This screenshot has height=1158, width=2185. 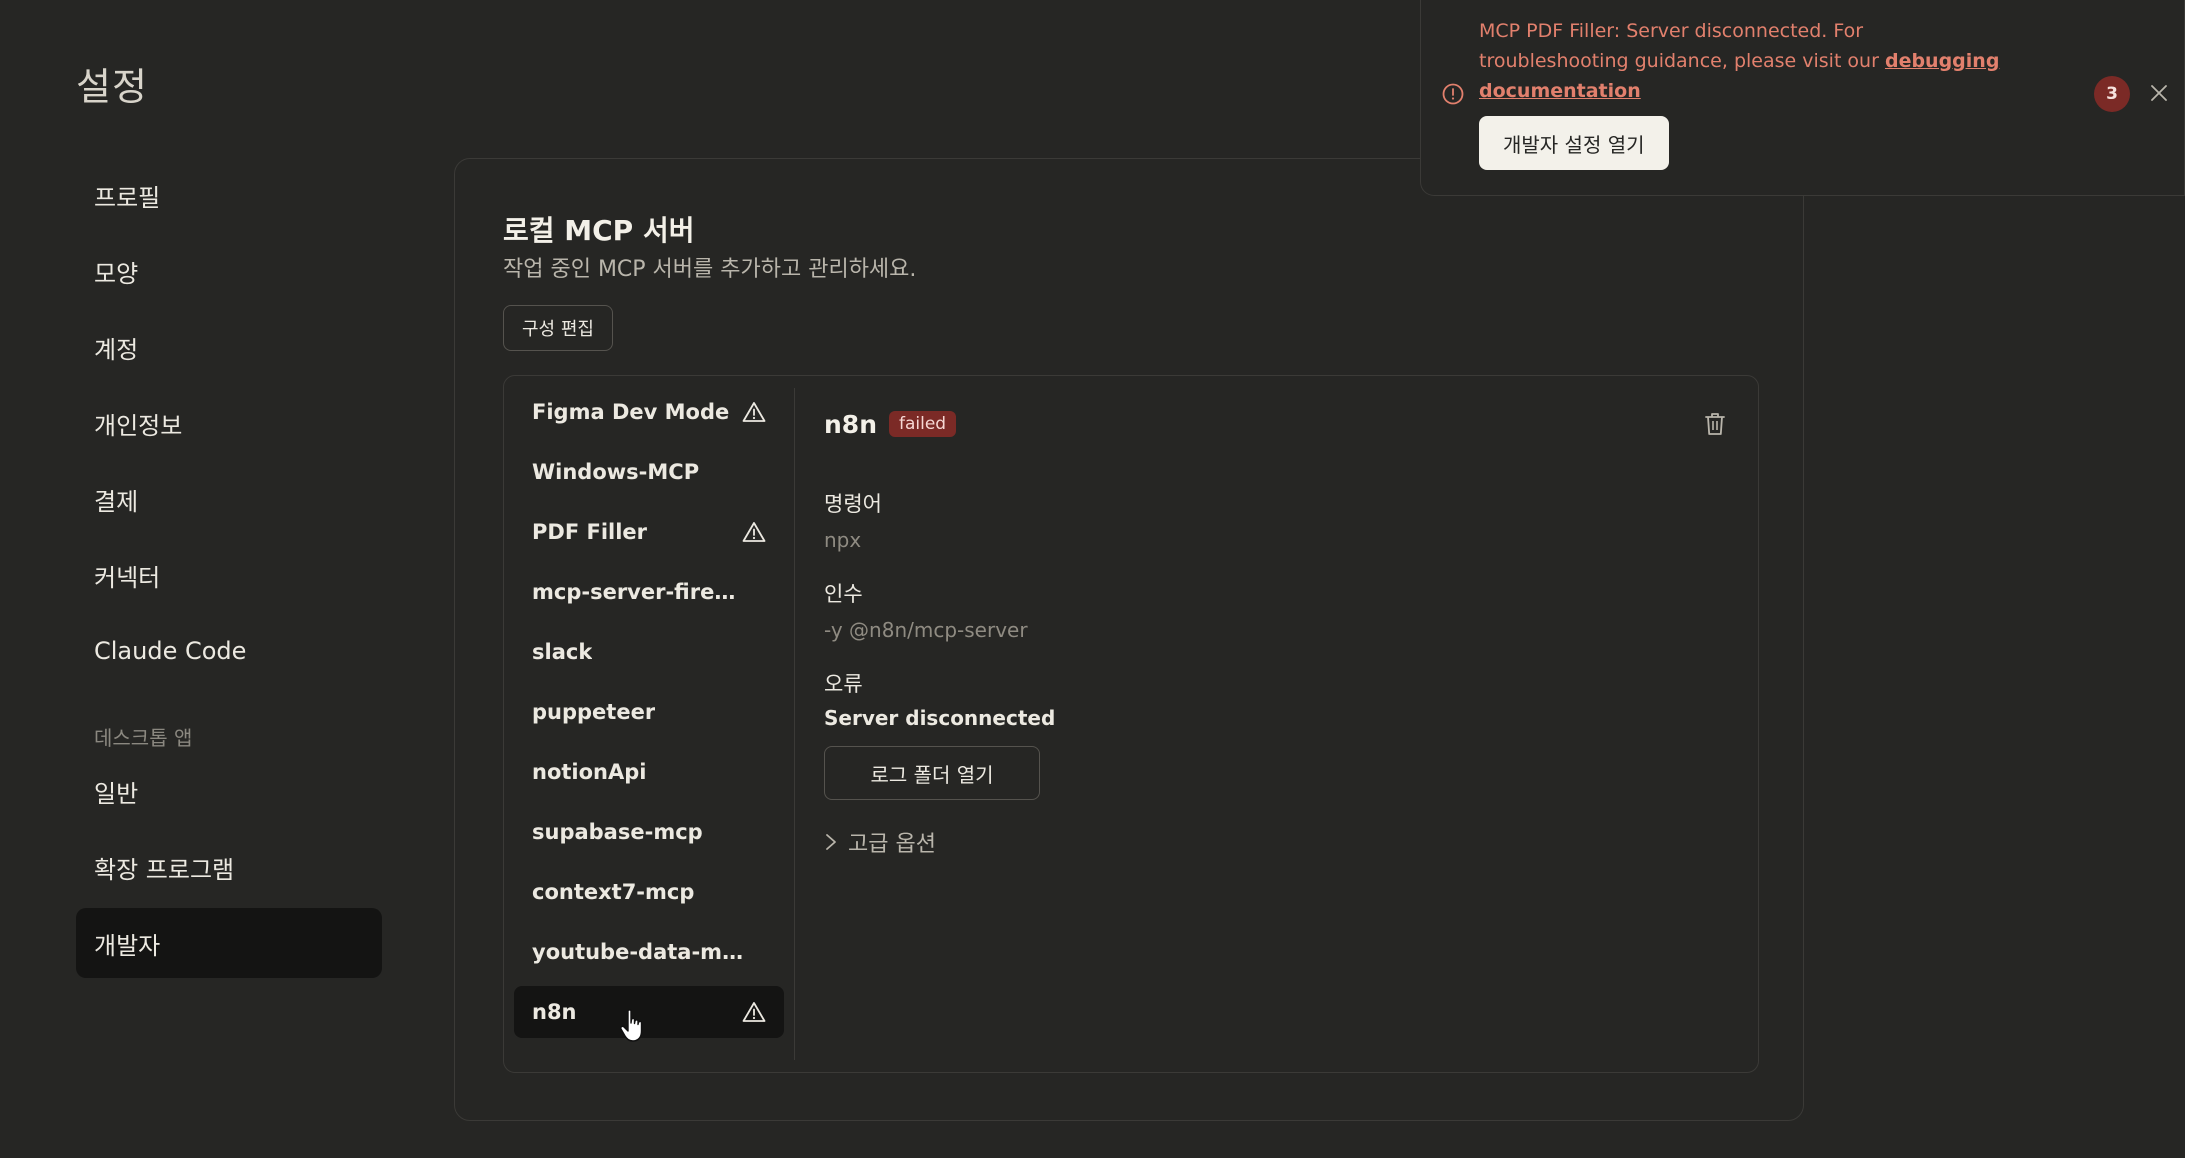 I want to click on server-name: Windows-MCP, so click(x=616, y=472).